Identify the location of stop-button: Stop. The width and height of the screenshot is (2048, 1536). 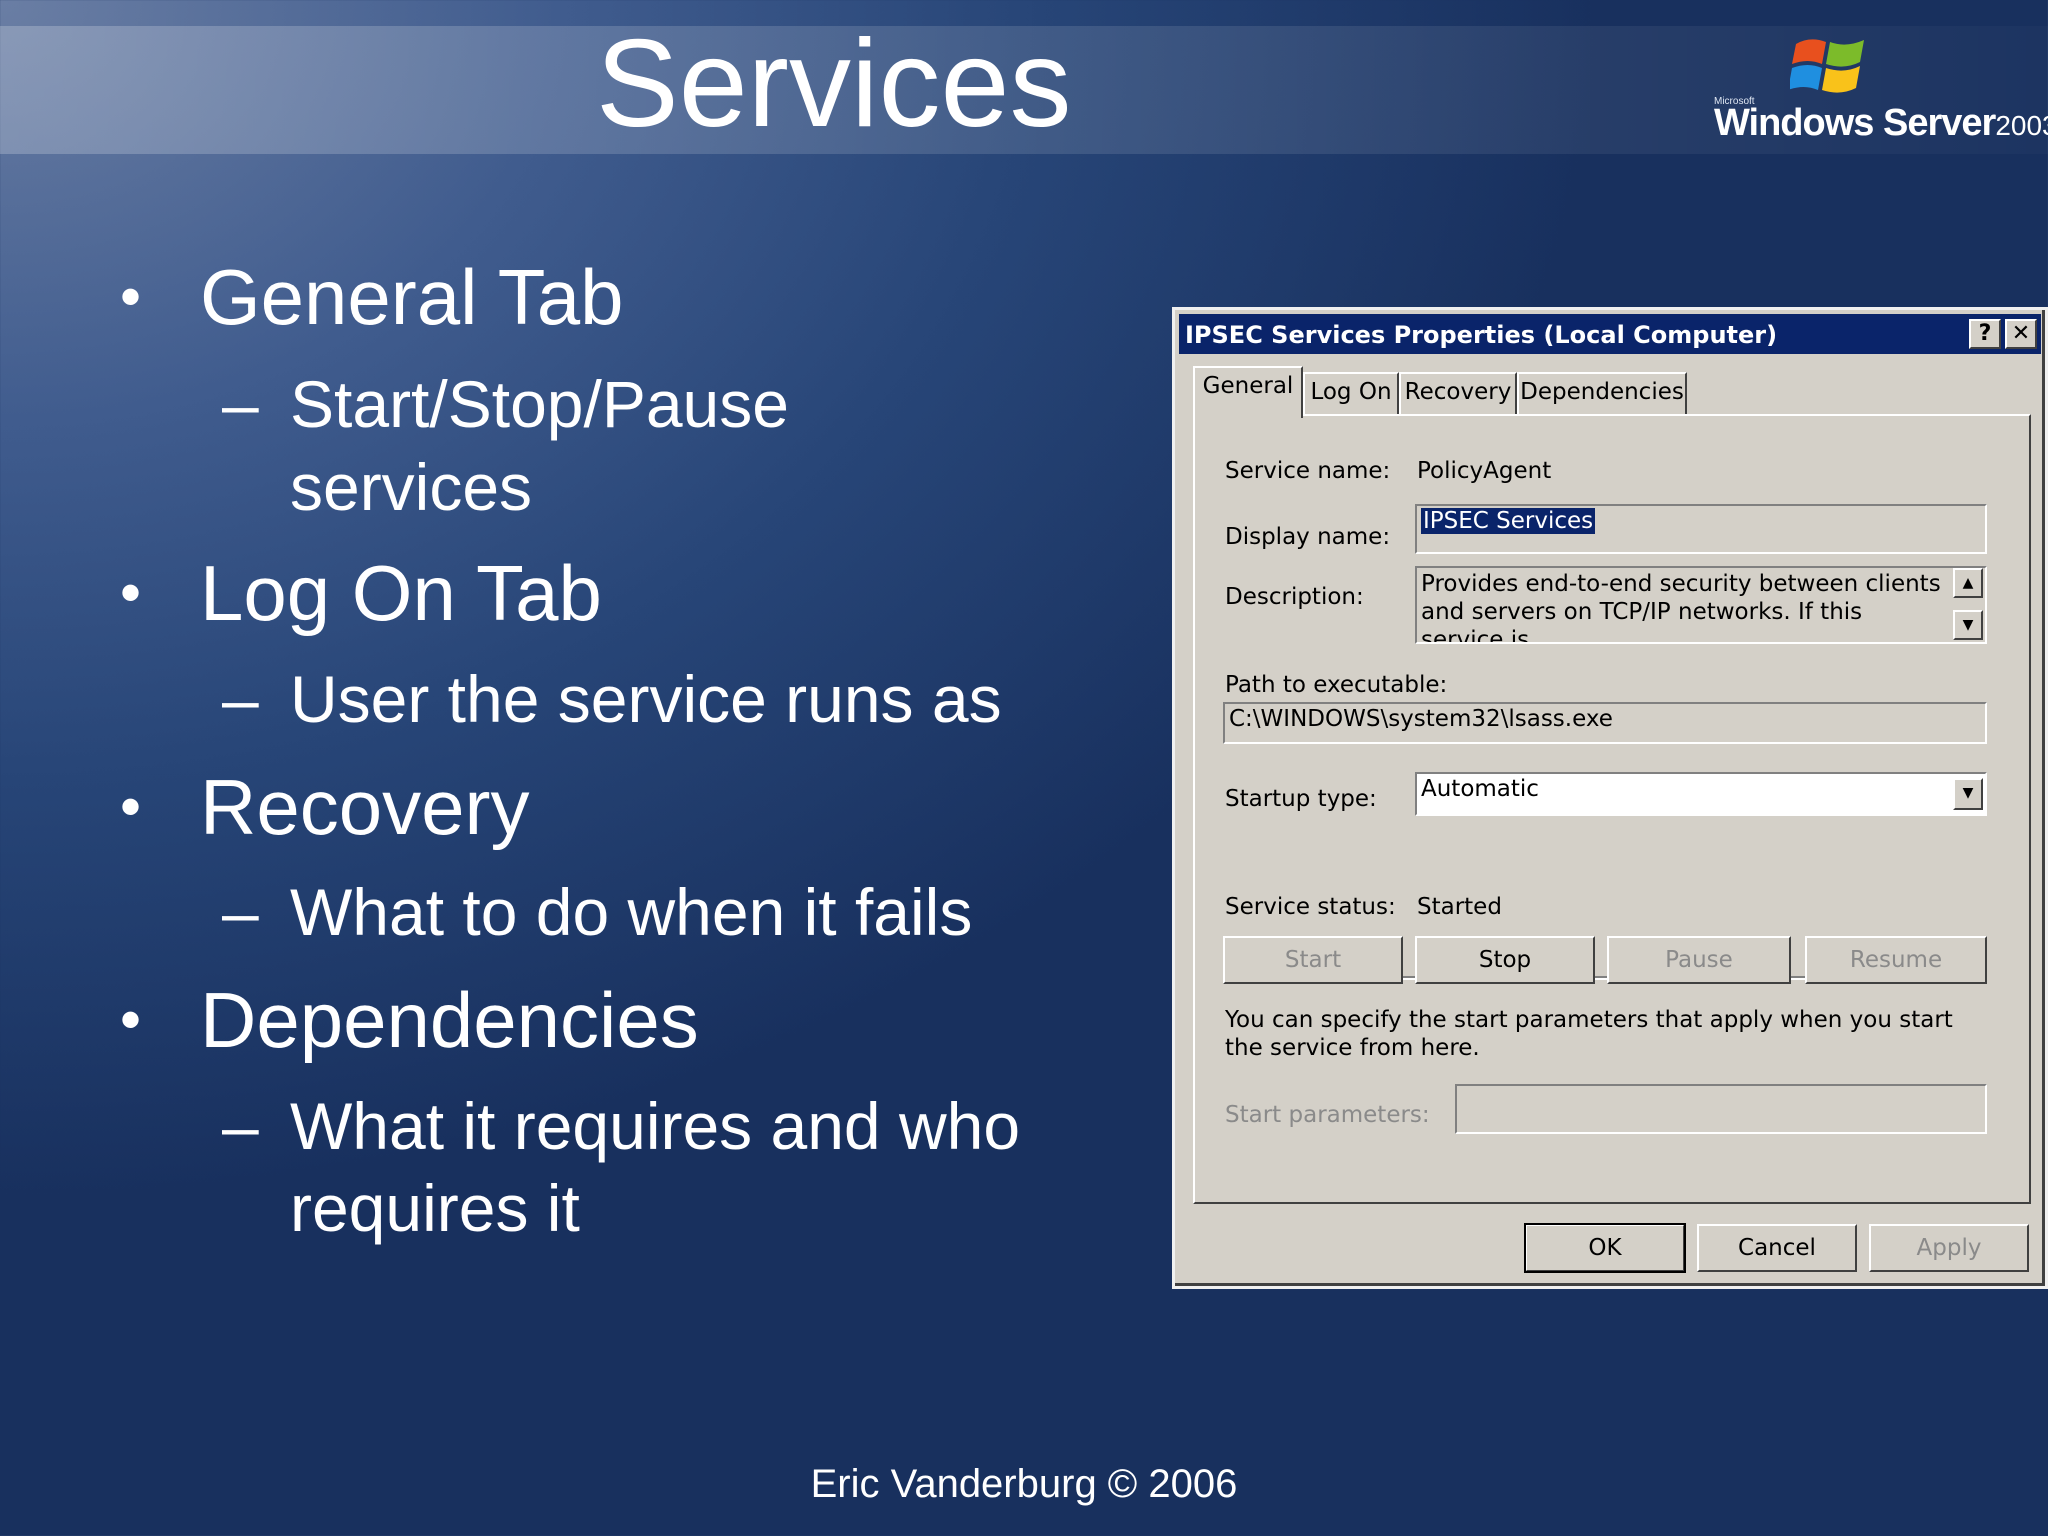
(1505, 960).